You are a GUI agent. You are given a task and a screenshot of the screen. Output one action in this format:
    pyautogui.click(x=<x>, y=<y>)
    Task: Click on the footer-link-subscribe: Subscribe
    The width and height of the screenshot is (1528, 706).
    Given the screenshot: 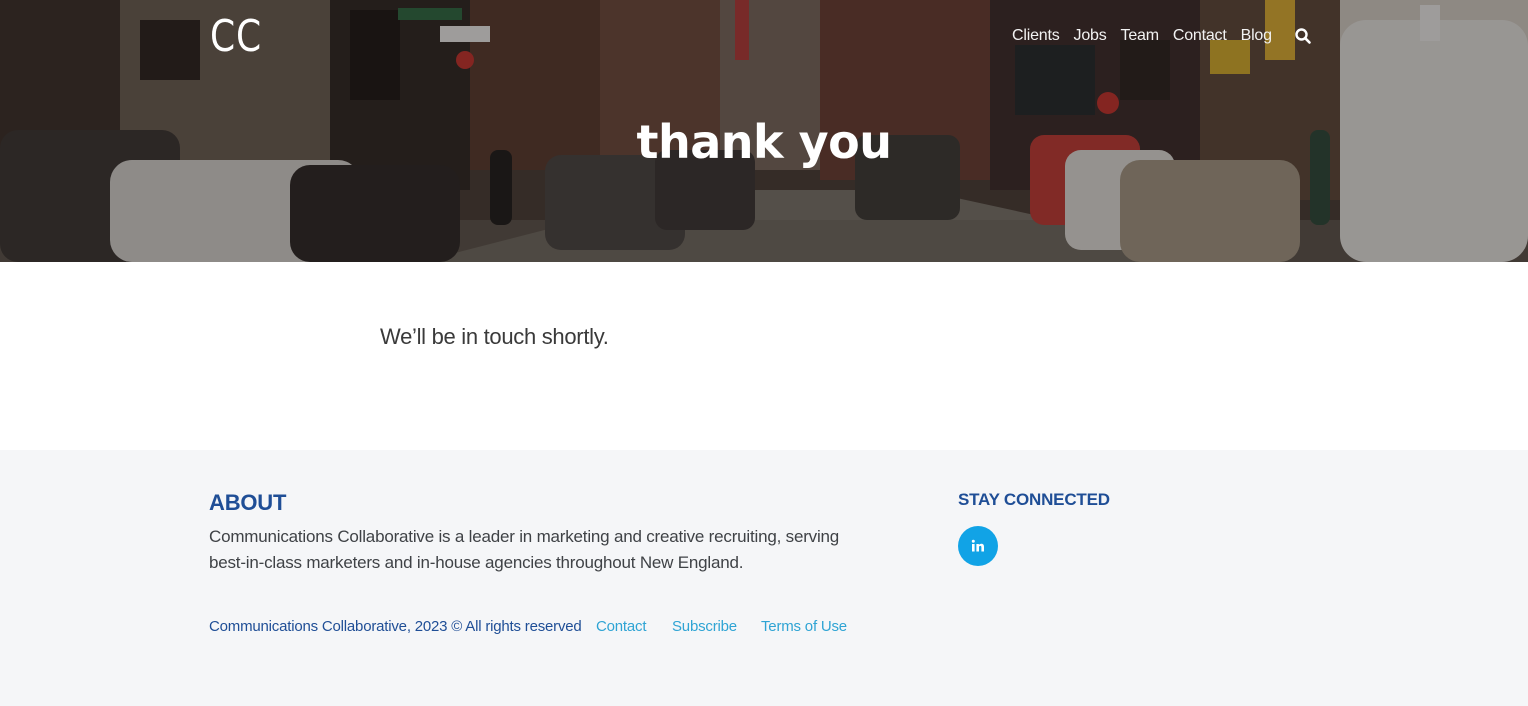 What is the action you would take?
    pyautogui.click(x=704, y=626)
    